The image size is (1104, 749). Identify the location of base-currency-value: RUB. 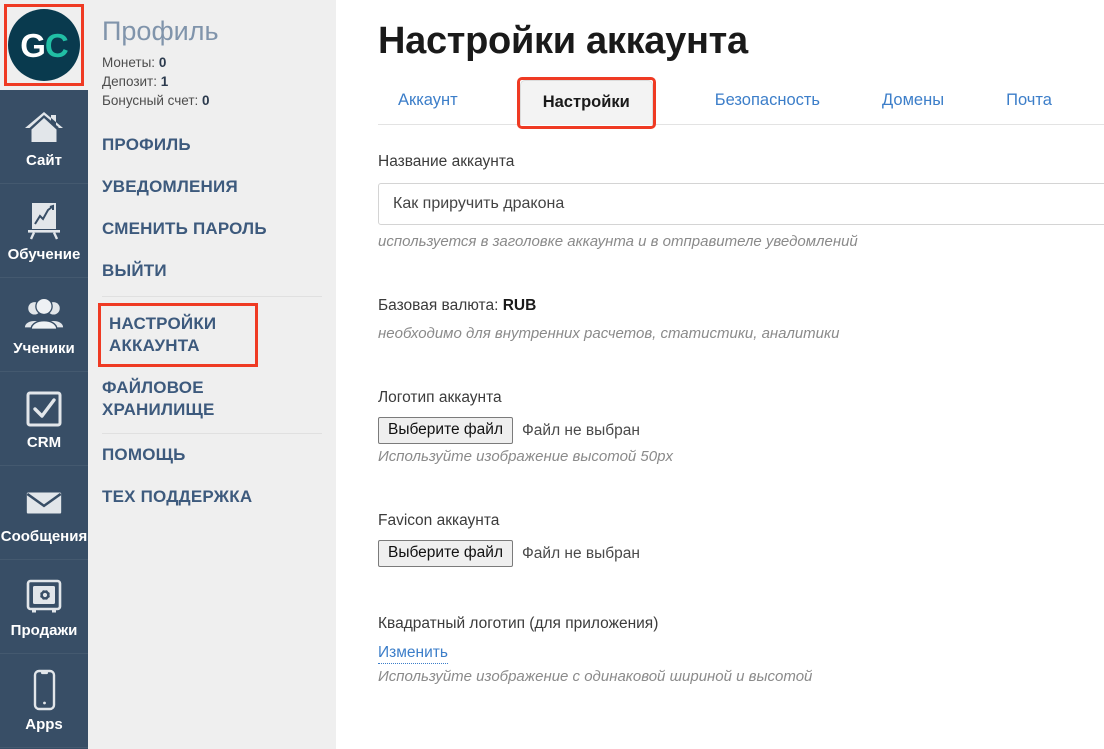
(519, 305).